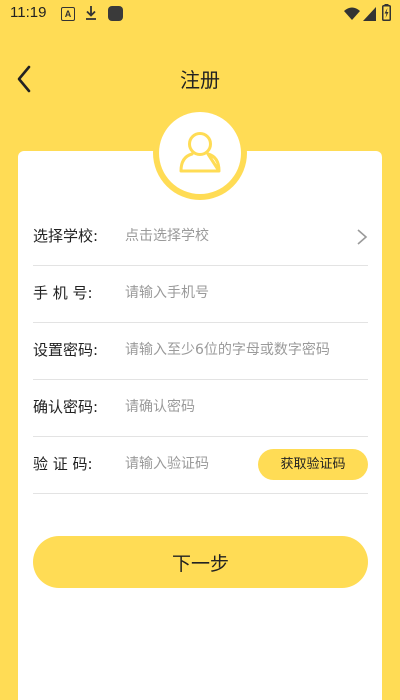  Describe the element at coordinates (28, 12) in the screenshot. I see `status-time: 11:19` at that location.